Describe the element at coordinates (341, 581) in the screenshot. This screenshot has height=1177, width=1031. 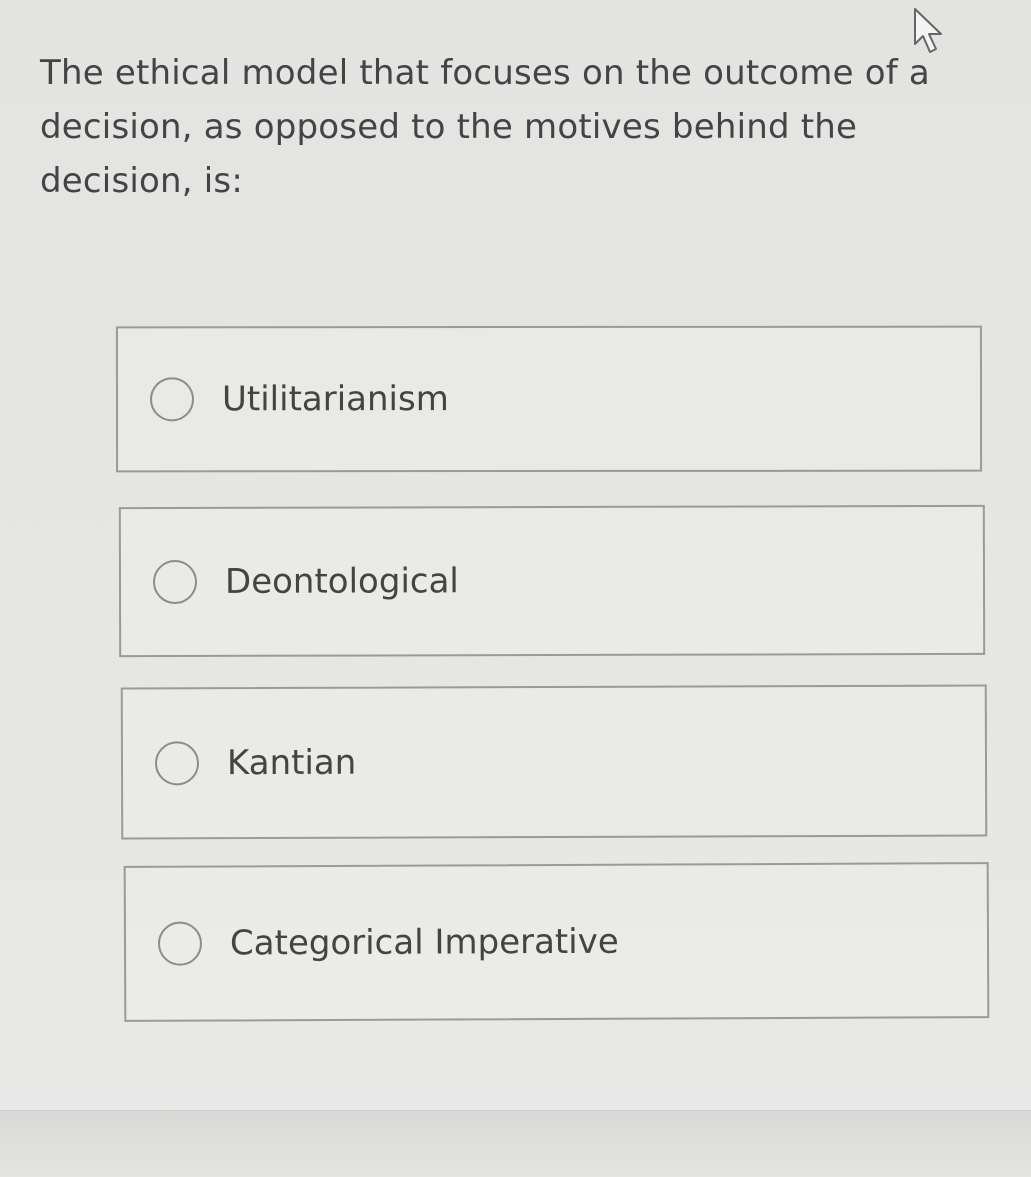
I see `option-label: Deontological` at that location.